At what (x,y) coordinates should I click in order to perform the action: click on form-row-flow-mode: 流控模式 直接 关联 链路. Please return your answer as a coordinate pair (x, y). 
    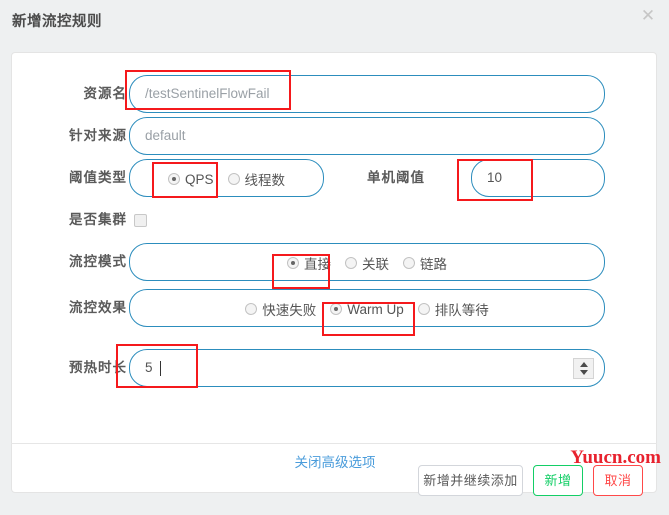
    Looking at the image, I should click on (335, 262).